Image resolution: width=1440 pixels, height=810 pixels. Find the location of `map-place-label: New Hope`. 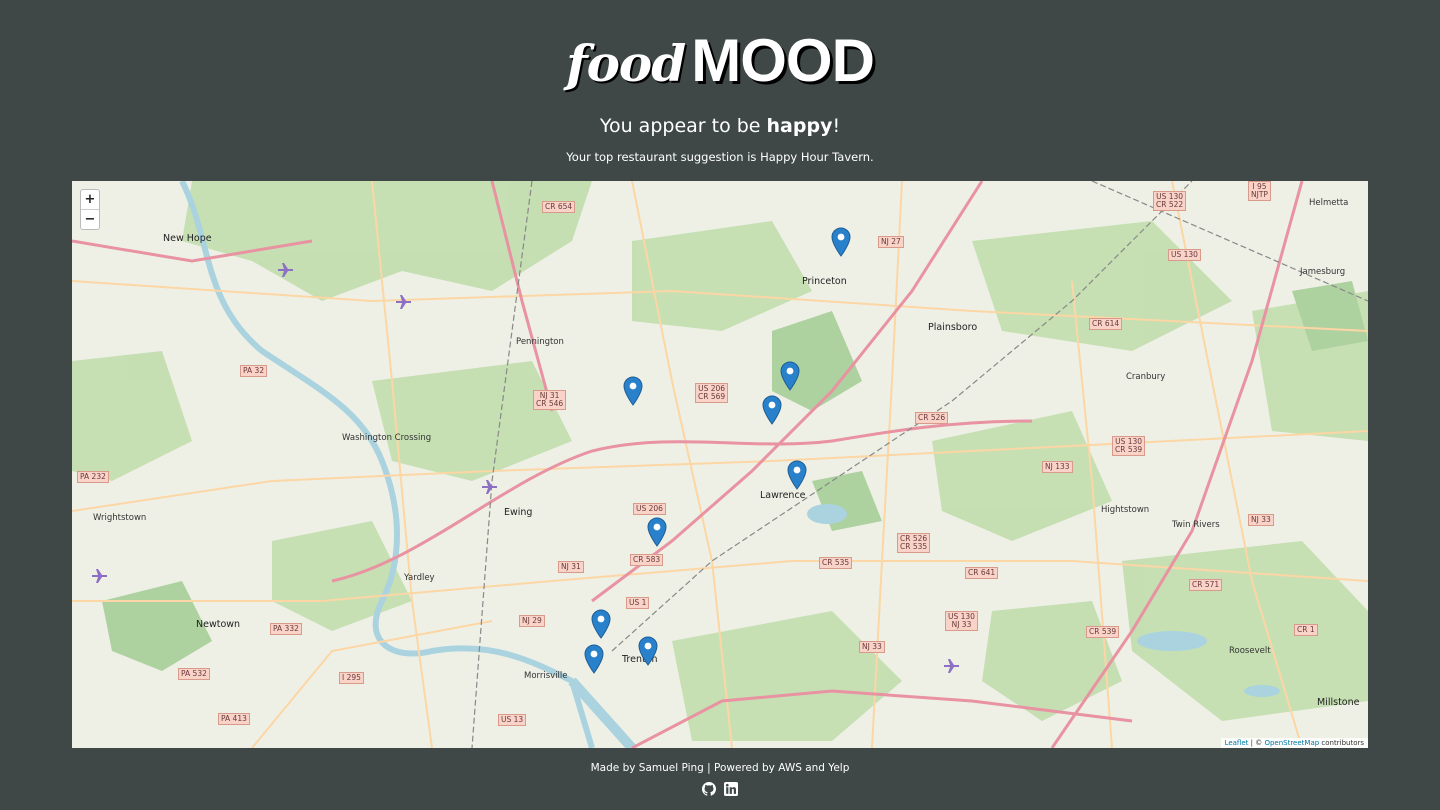

map-place-label: New Hope is located at coordinates (187, 238).